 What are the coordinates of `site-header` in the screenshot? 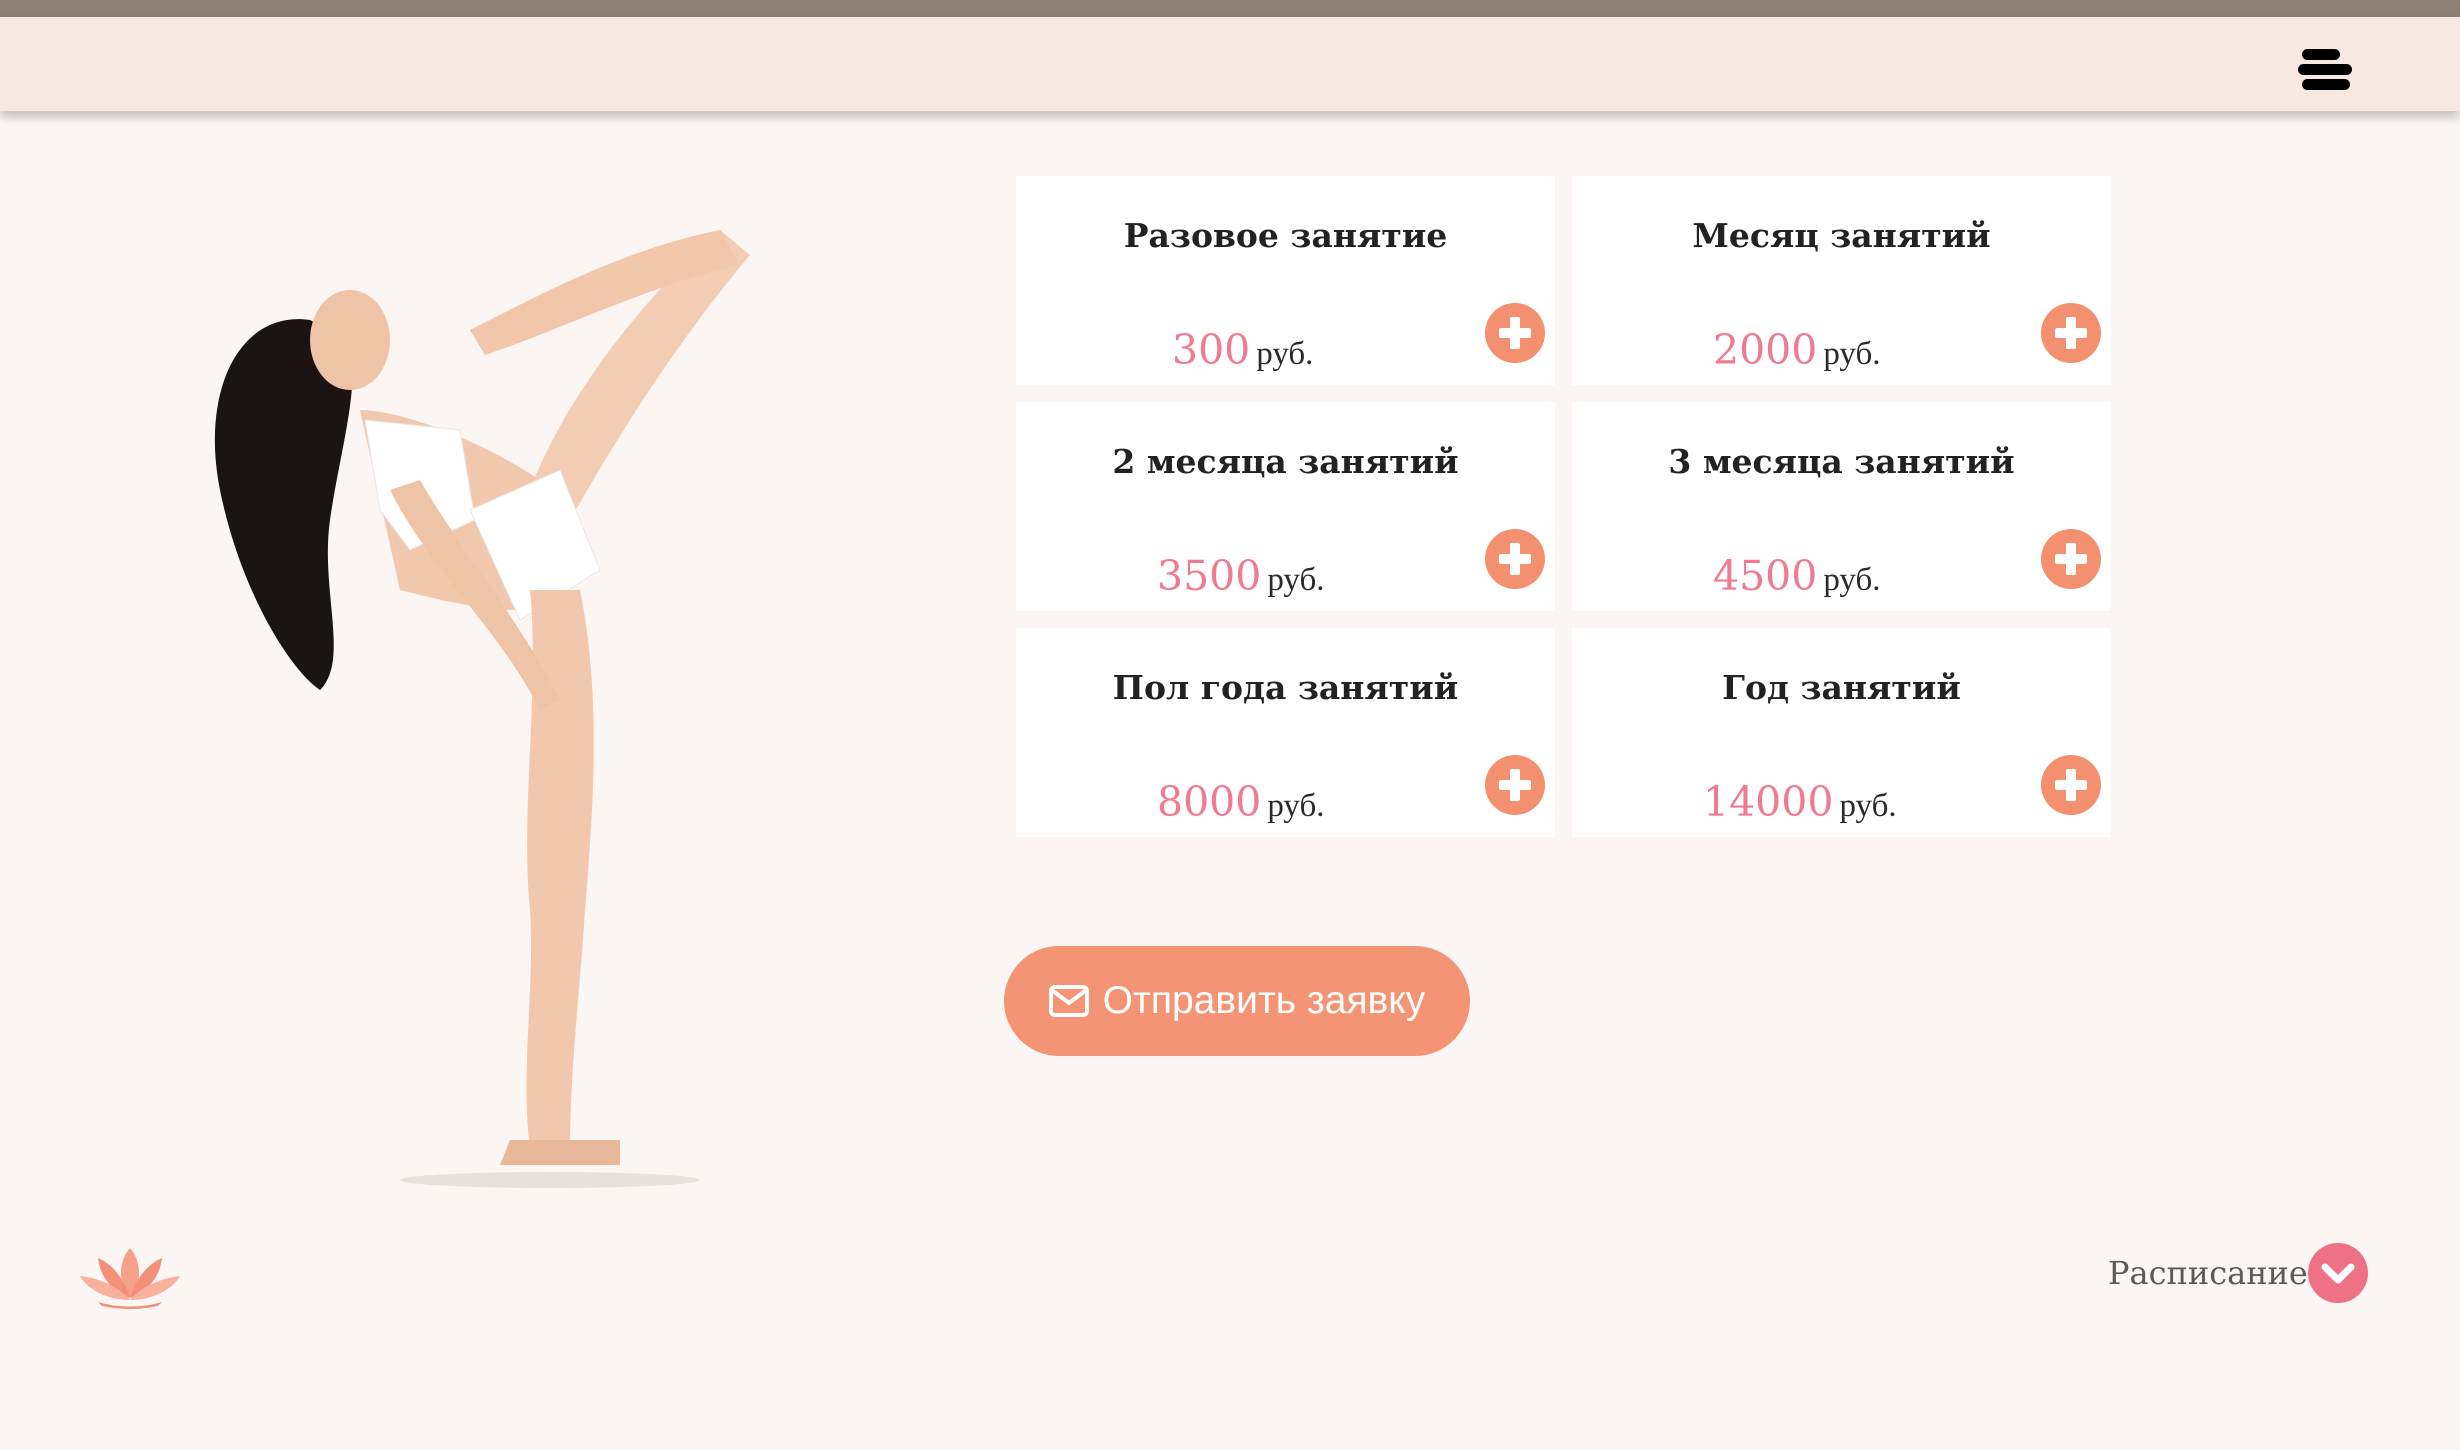 It's located at (1230, 64).